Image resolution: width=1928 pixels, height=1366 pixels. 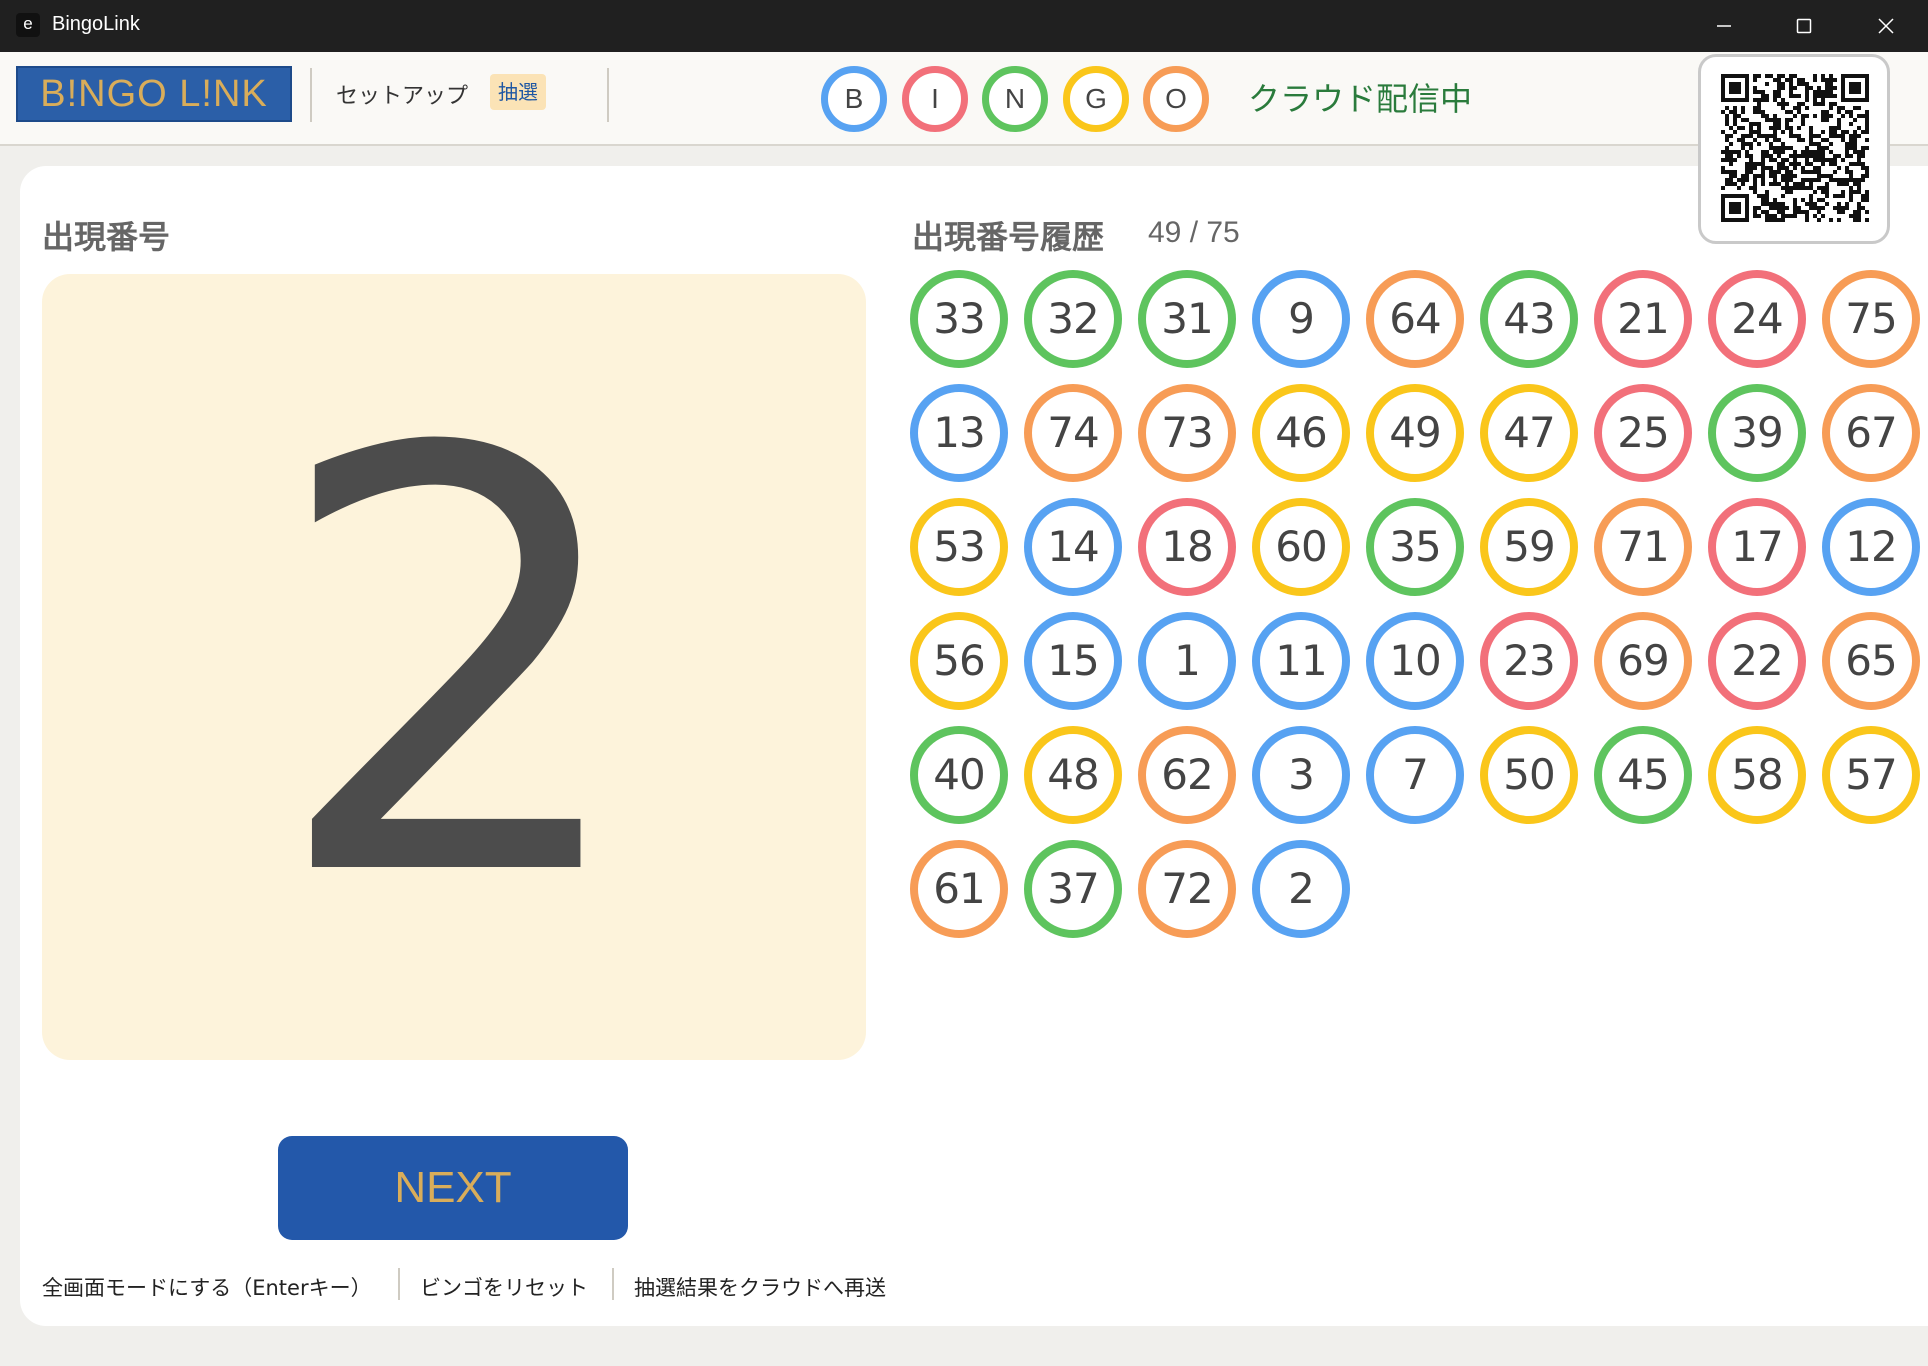 What do you see at coordinates (1187, 433) in the screenshot?
I see `history-ball: 73` at bounding box center [1187, 433].